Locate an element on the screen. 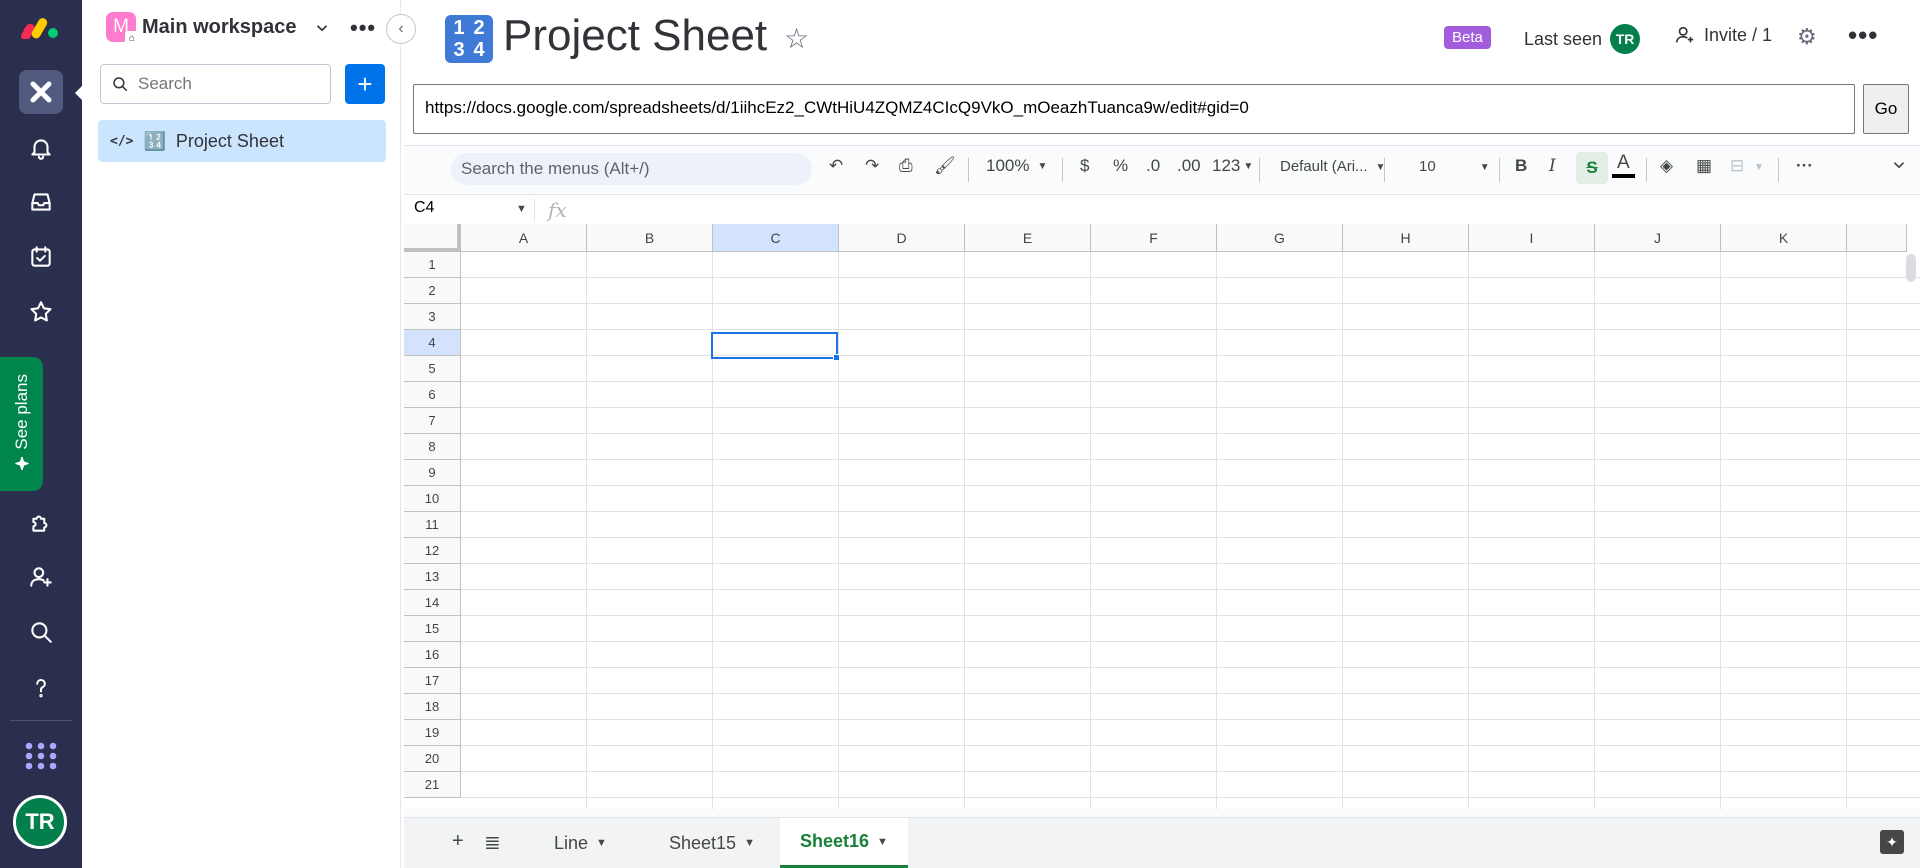 This screenshot has width=1920, height=868. column-header: K is located at coordinates (1784, 238).